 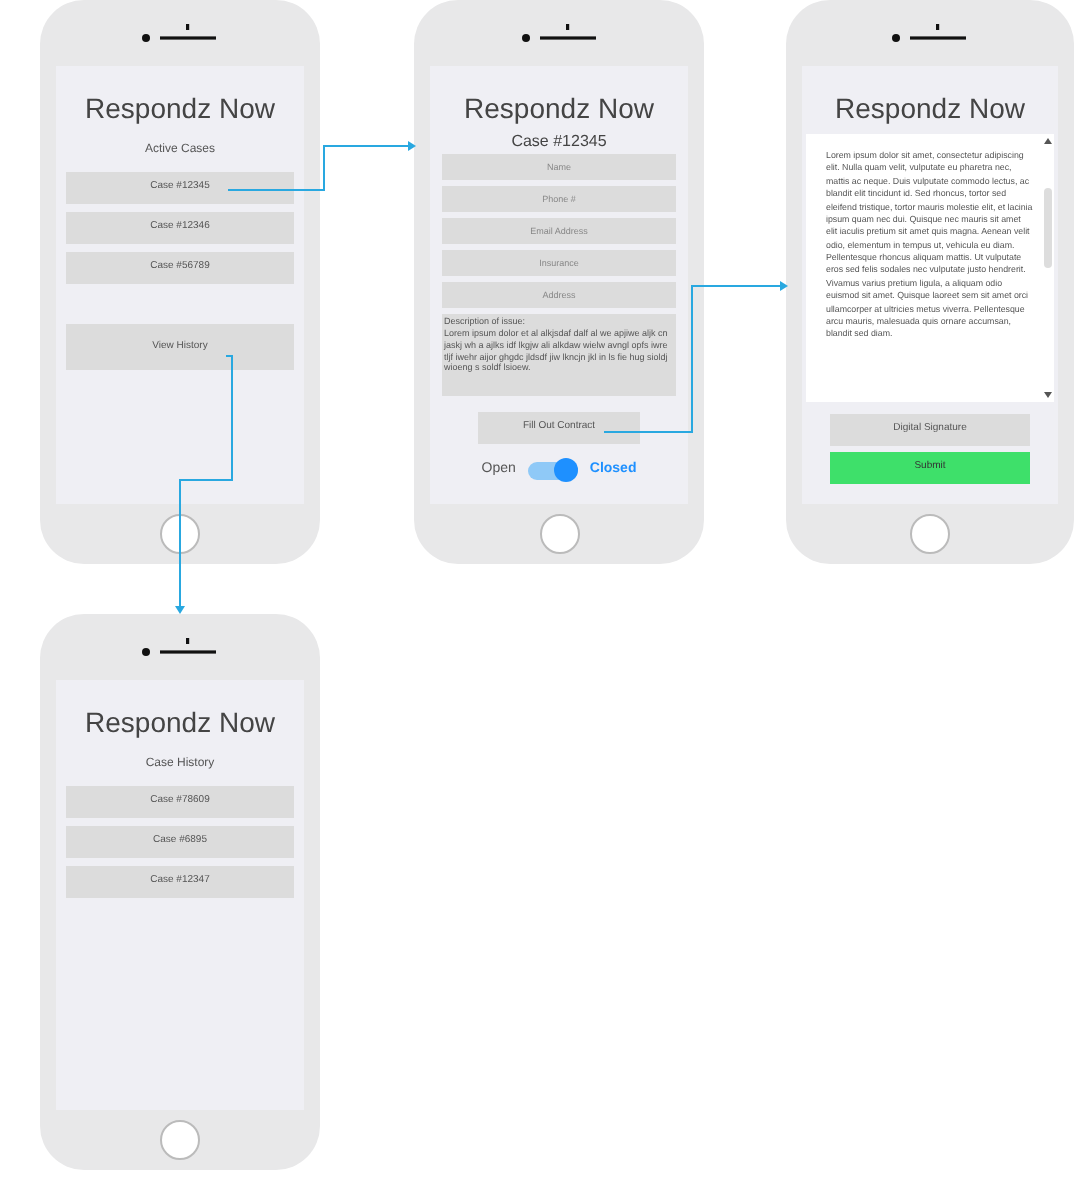 What do you see at coordinates (559, 142) in the screenshot?
I see `case-number: Case #12345` at bounding box center [559, 142].